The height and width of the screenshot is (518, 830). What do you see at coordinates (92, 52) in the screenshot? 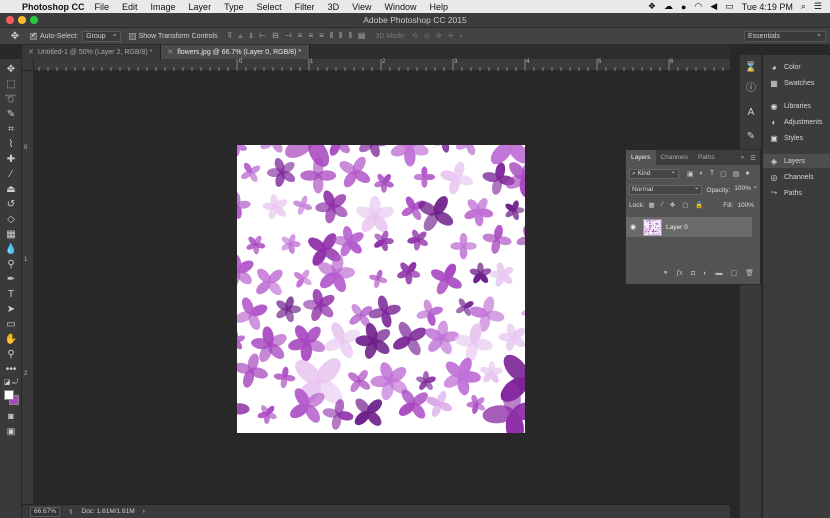
I see `tab-untitled-1: ✕ Untitled-1 @ 50% (Layer 2, RGB/8) *` at bounding box center [92, 52].